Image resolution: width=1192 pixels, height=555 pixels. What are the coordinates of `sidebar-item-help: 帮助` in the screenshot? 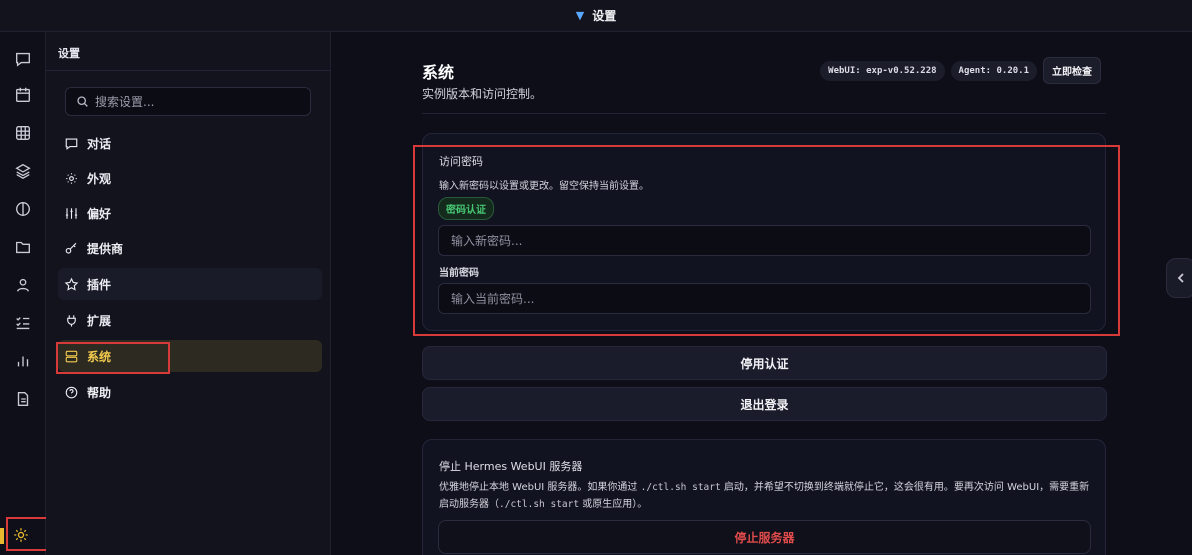 It's located at (190, 392).